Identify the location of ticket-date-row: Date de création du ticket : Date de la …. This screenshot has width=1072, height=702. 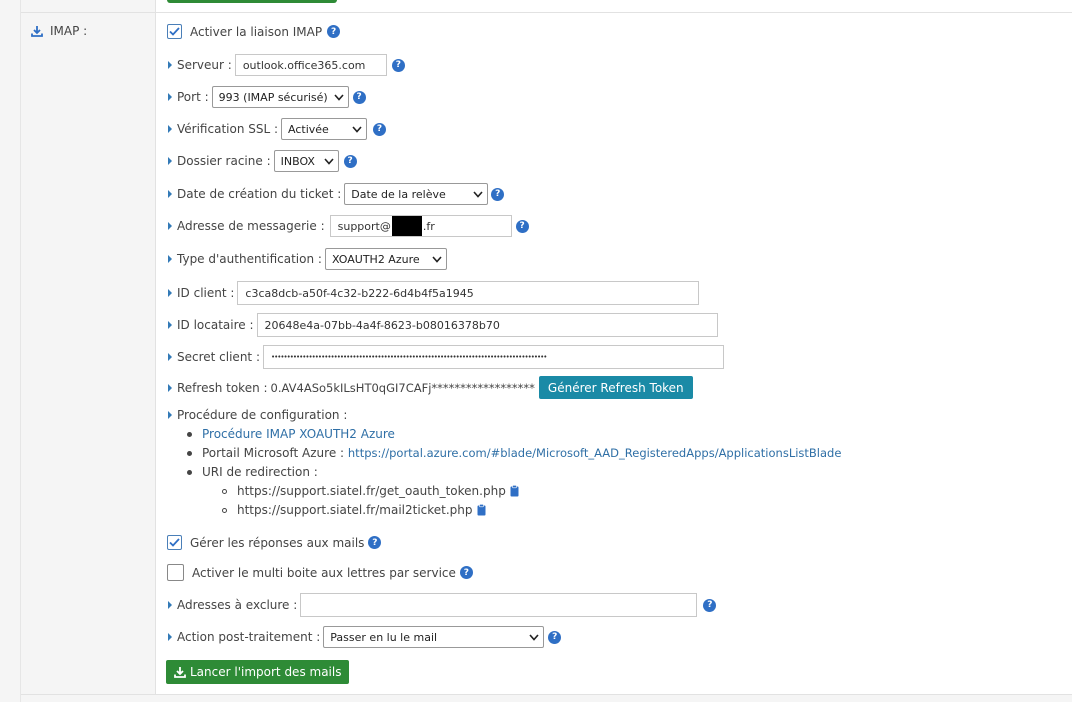
(336, 194).